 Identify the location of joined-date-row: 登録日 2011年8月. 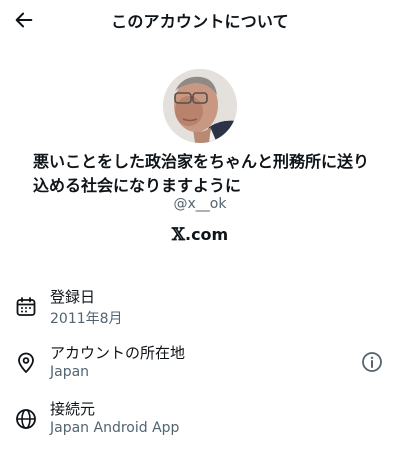
(200, 309).